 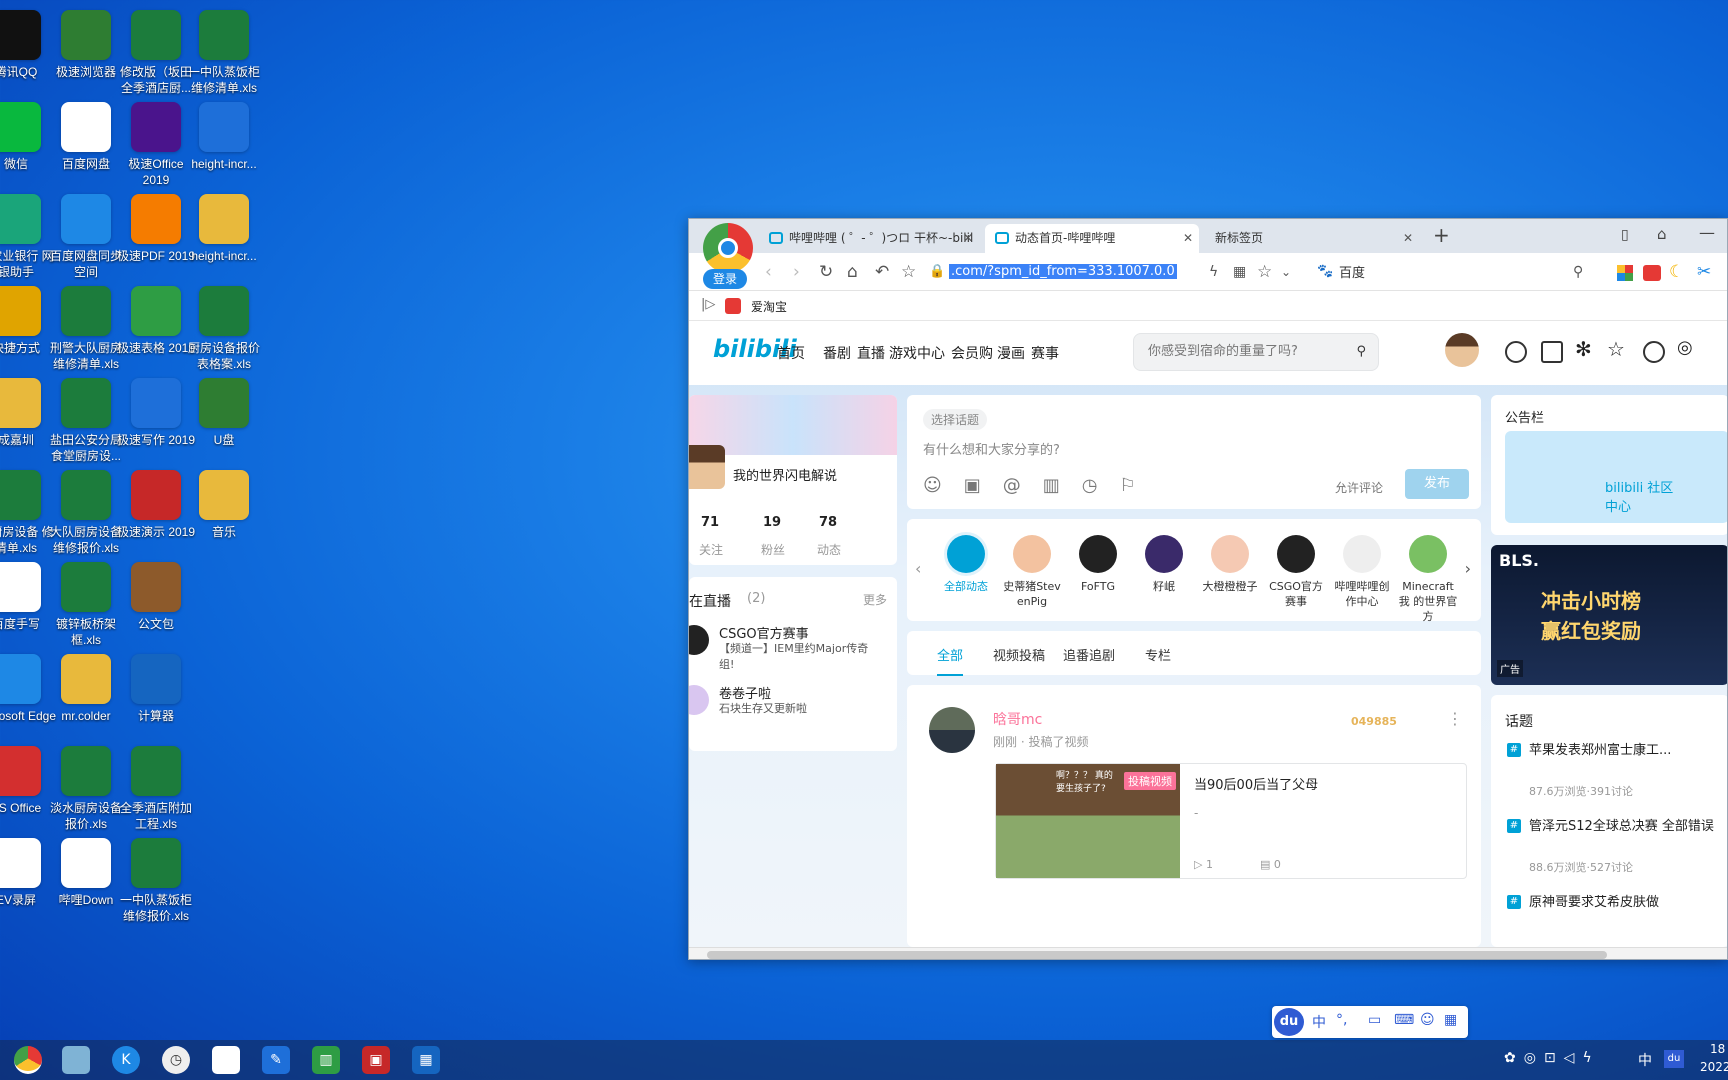 What do you see at coordinates (1164, 586) in the screenshot?
I see `following-name: 籽岷` at bounding box center [1164, 586].